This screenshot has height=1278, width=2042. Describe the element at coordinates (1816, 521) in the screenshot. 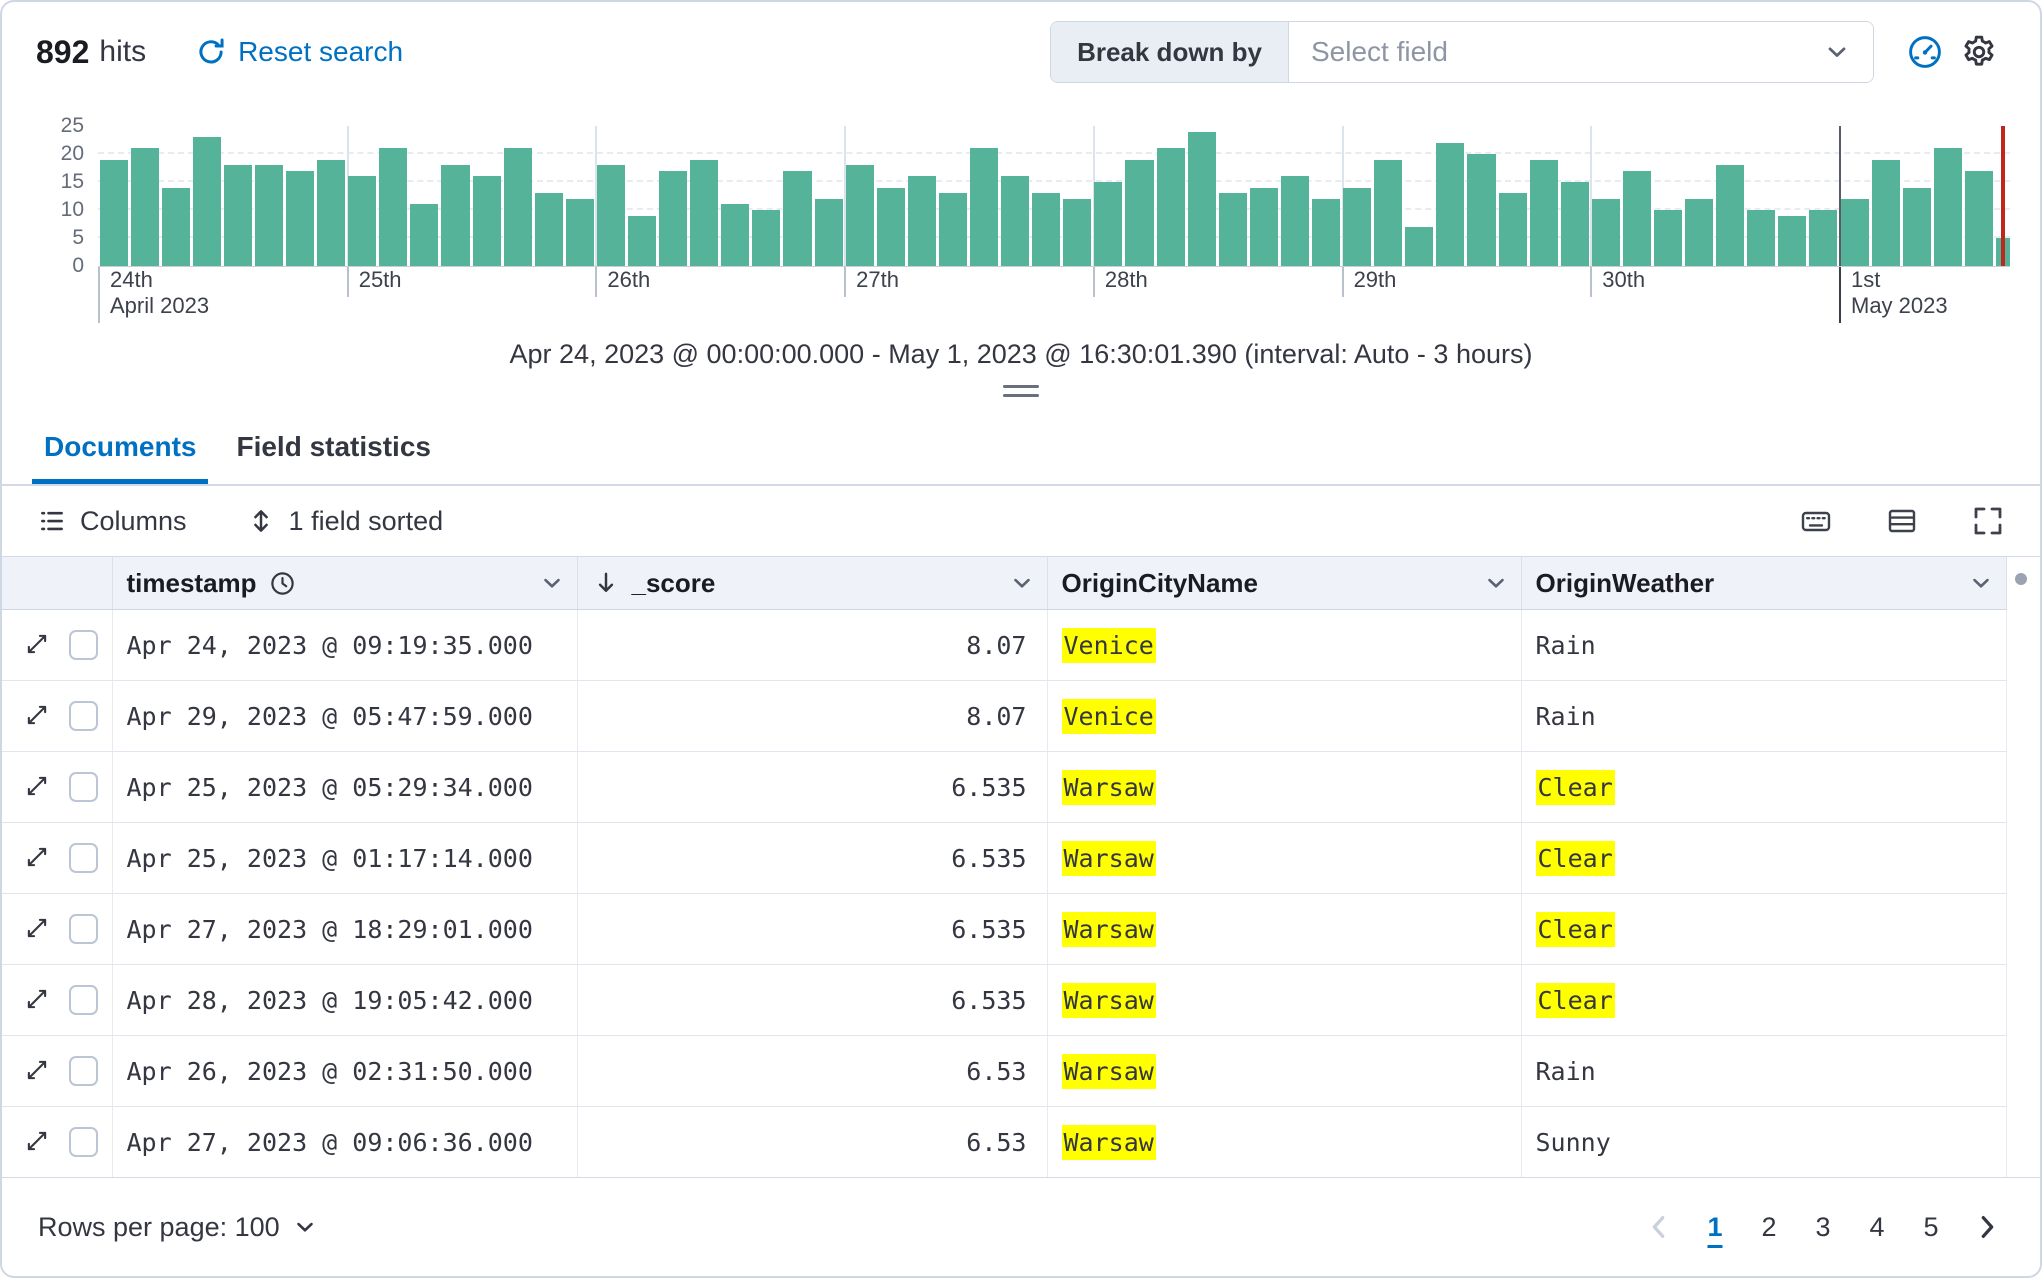

I see `keyboard-shortcuts-button` at that location.